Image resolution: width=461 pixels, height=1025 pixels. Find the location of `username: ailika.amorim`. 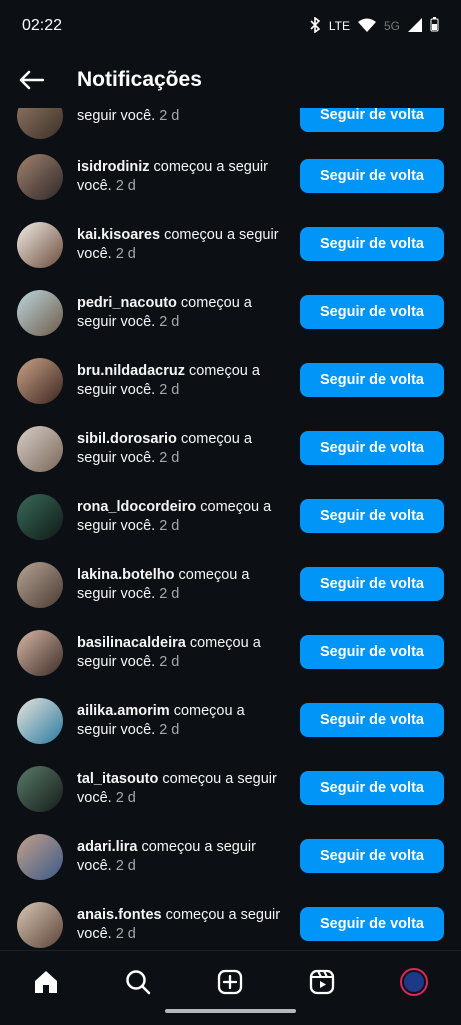

username: ailika.amorim is located at coordinates (123, 711).